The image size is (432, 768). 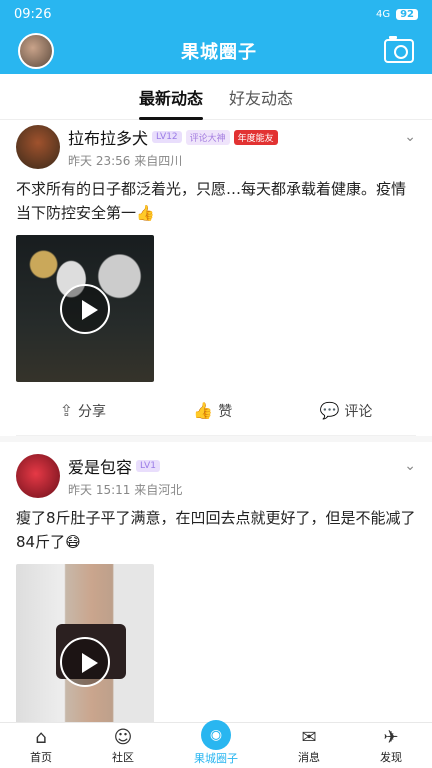 What do you see at coordinates (100, 466) in the screenshot?
I see `username: 爱是包容` at bounding box center [100, 466].